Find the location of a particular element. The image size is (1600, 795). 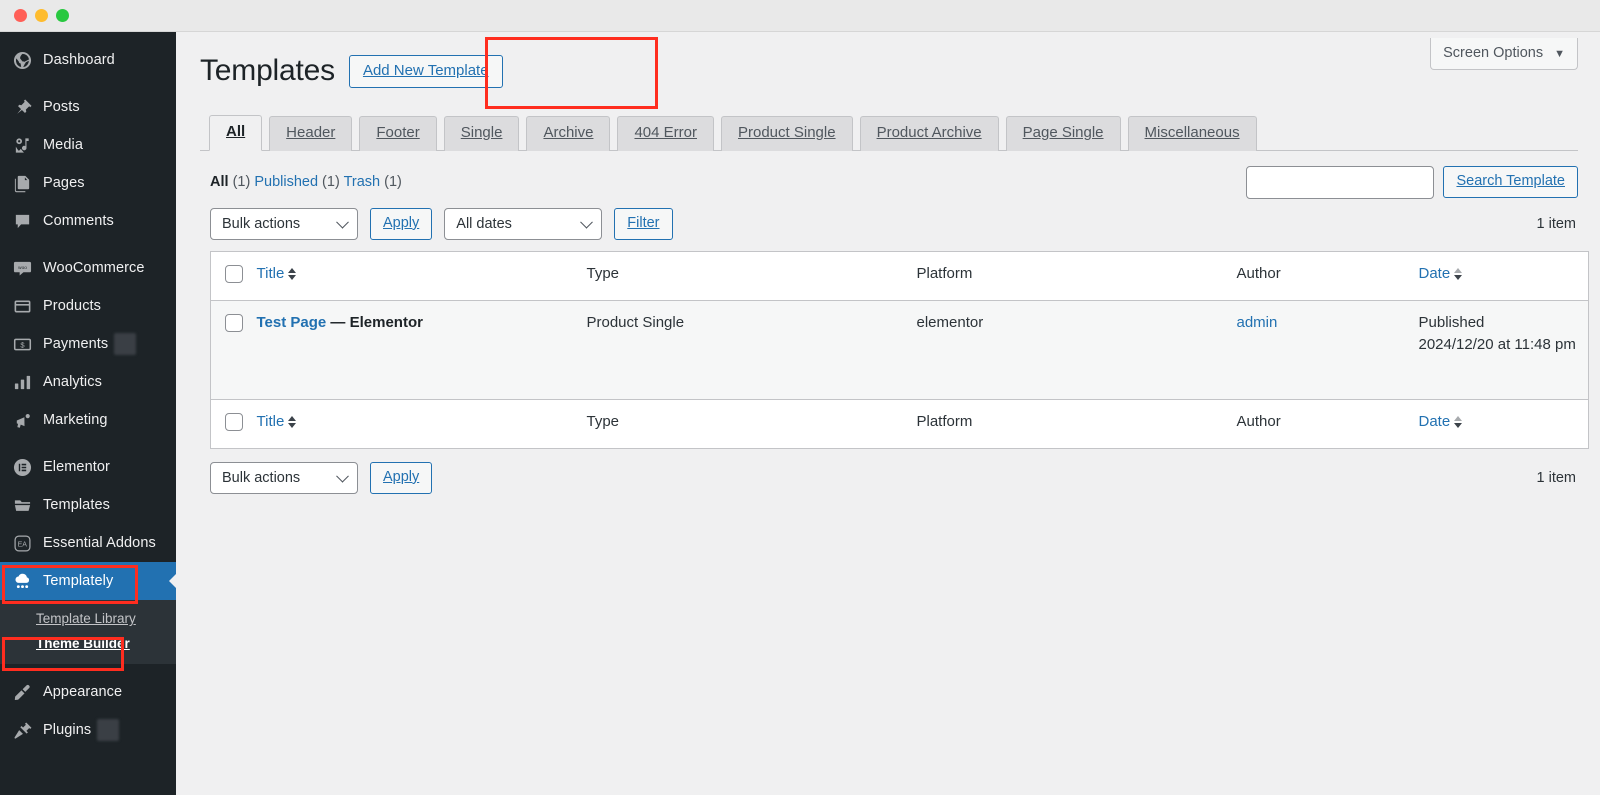

tab-page-single: Page Single is located at coordinates (1063, 133).